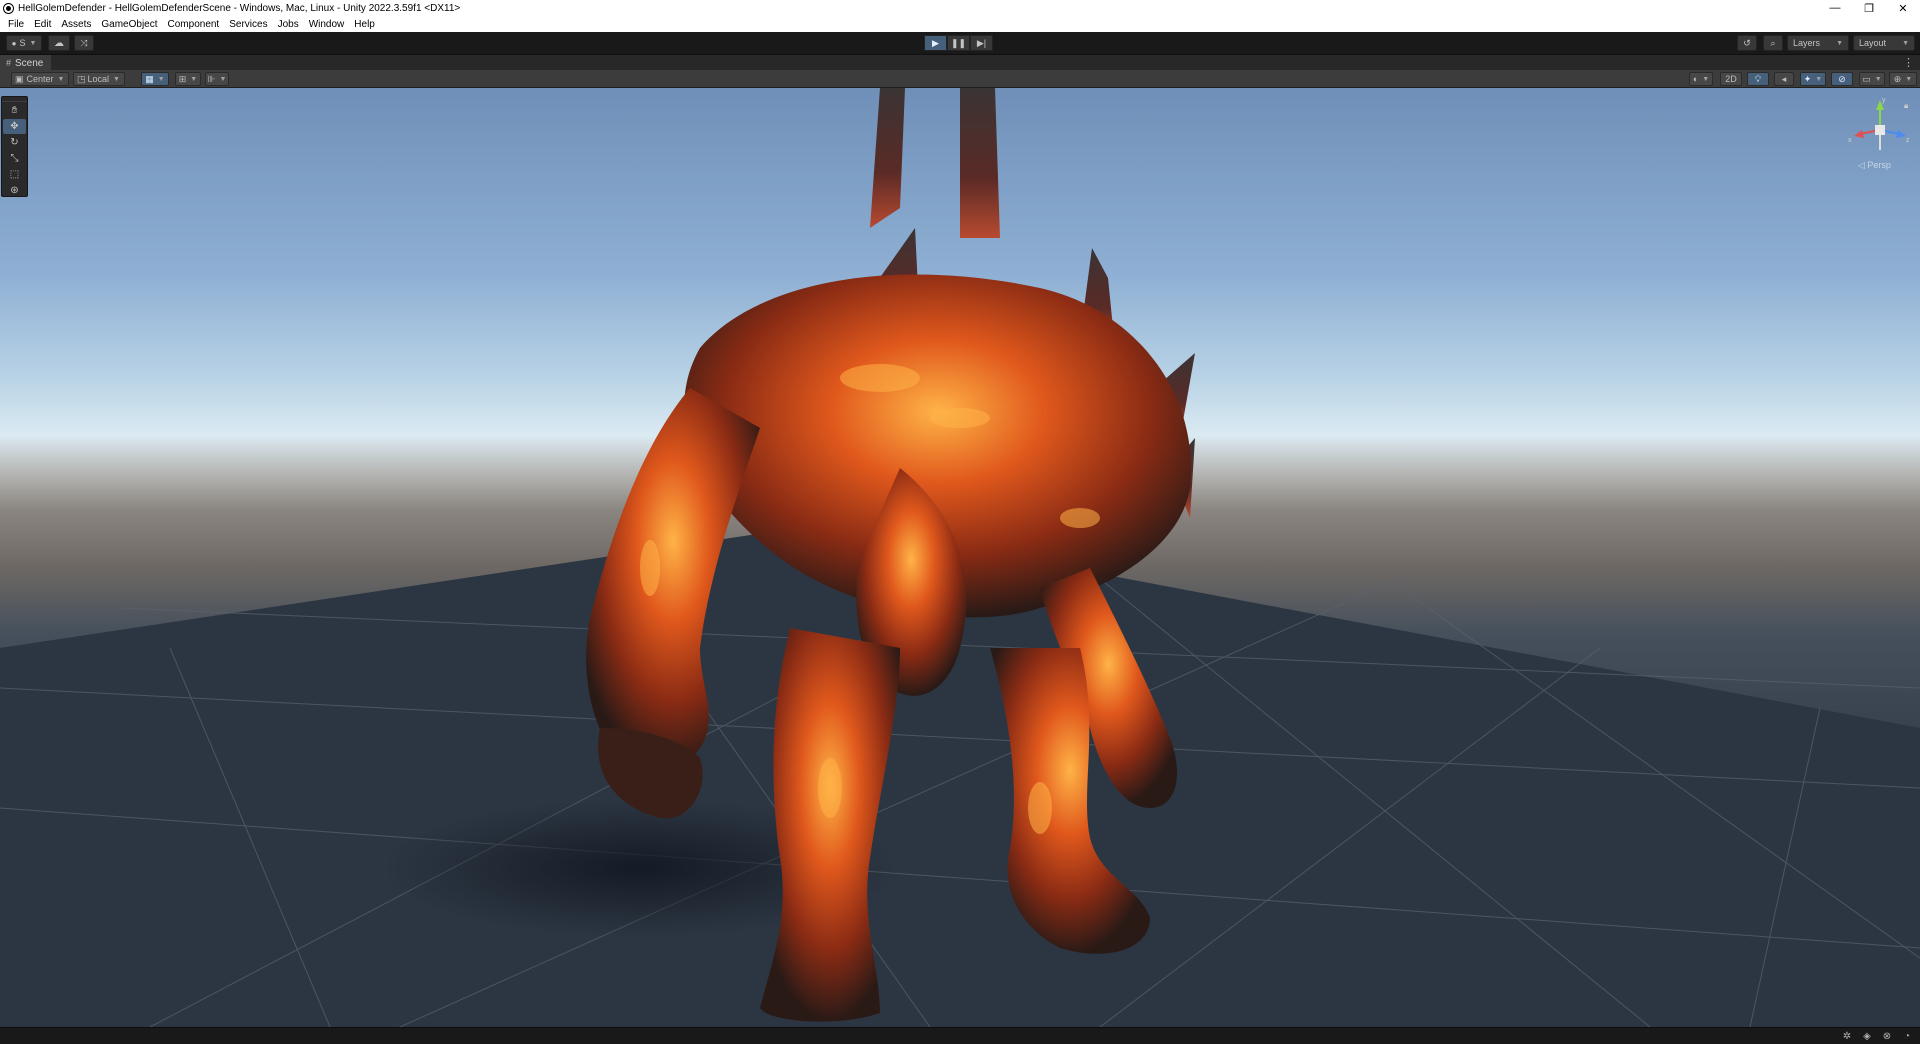  I want to click on status-icons: ✲ ◈ ⊗ ◔, so click(1877, 1036).